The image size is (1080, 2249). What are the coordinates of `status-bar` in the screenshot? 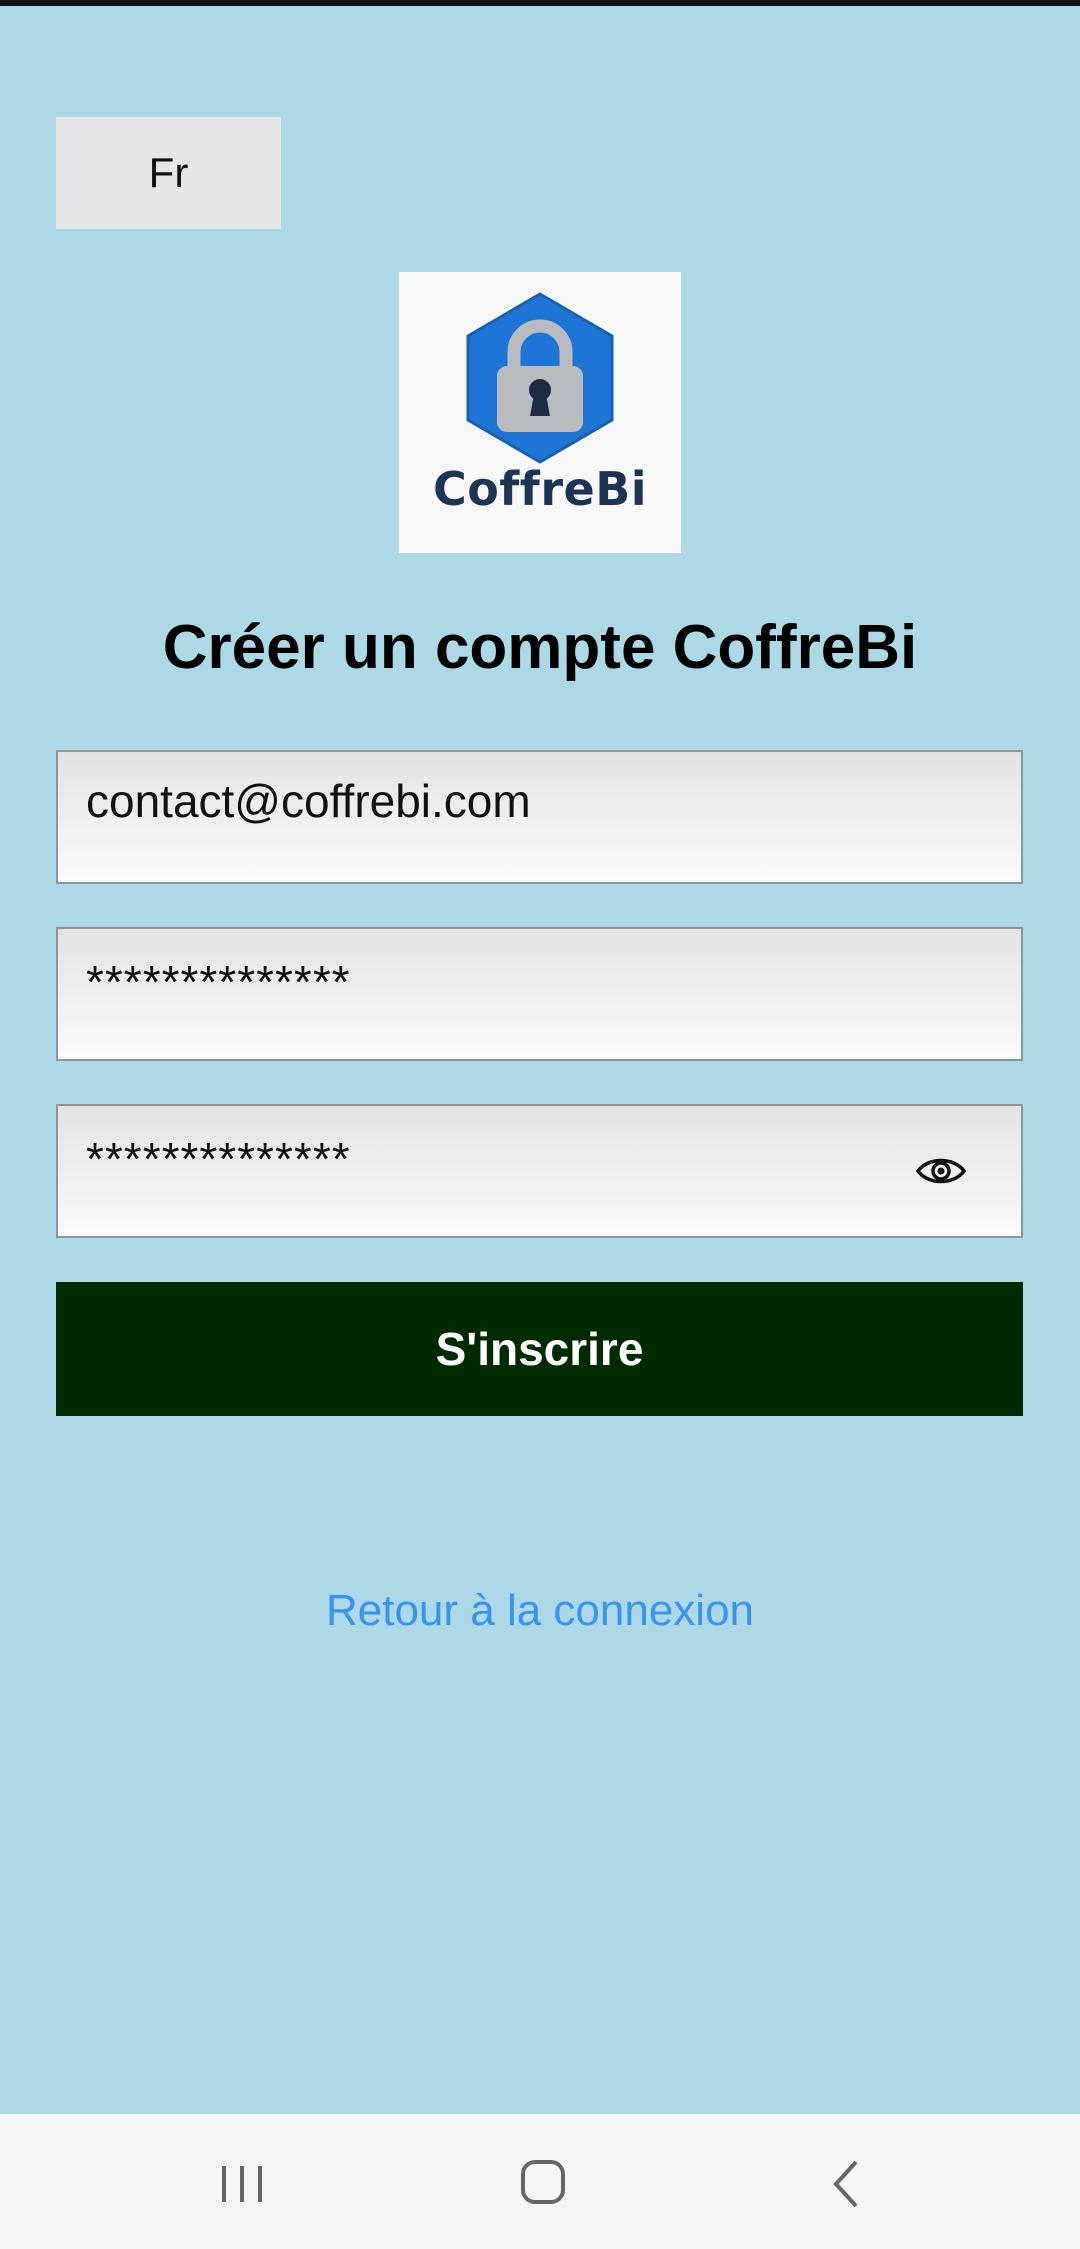 It's located at (540, 3).